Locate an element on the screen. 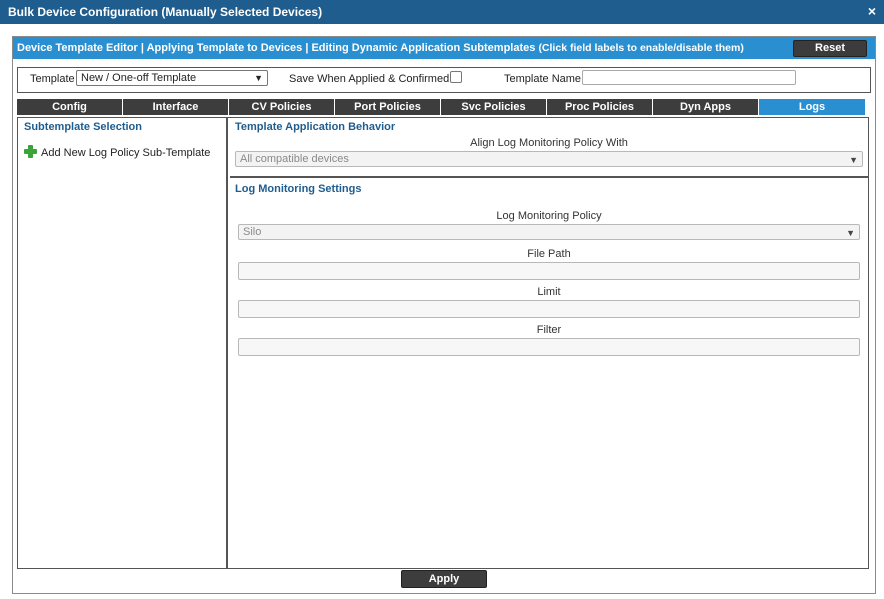 The width and height of the screenshot is (884, 599). template-select: New / One-off Template ▼ is located at coordinates (172, 78).